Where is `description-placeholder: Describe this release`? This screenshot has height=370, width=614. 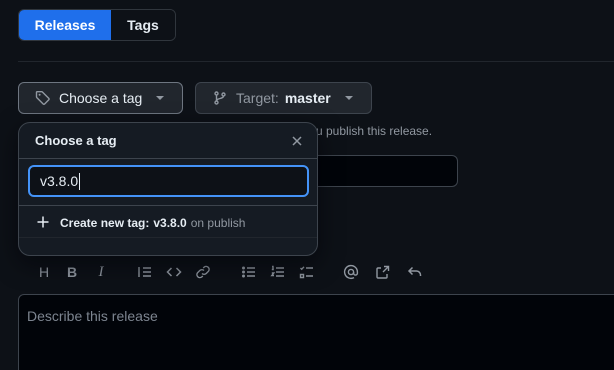
description-placeholder: Describe this release is located at coordinates (92, 316).